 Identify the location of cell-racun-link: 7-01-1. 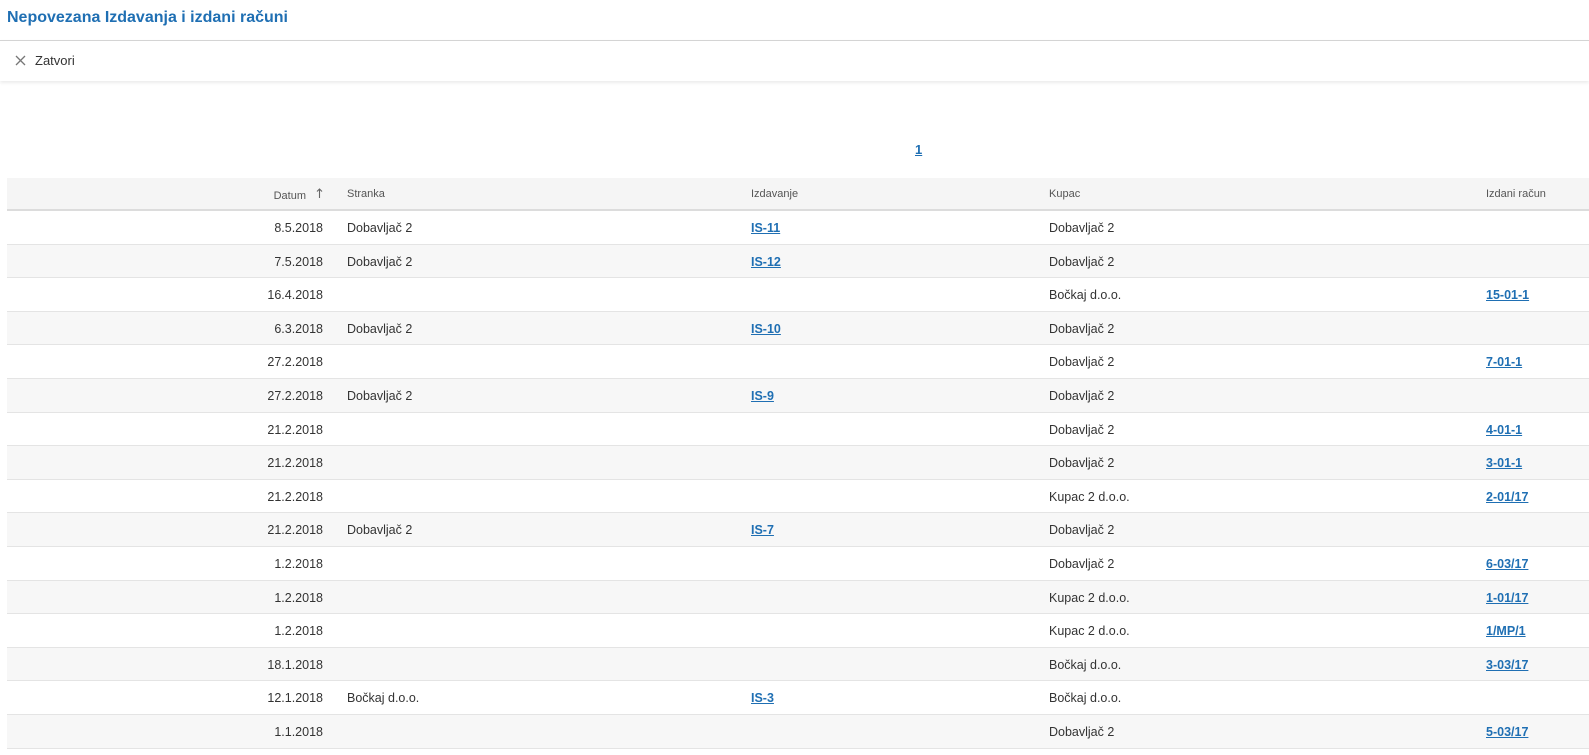
(1504, 362).